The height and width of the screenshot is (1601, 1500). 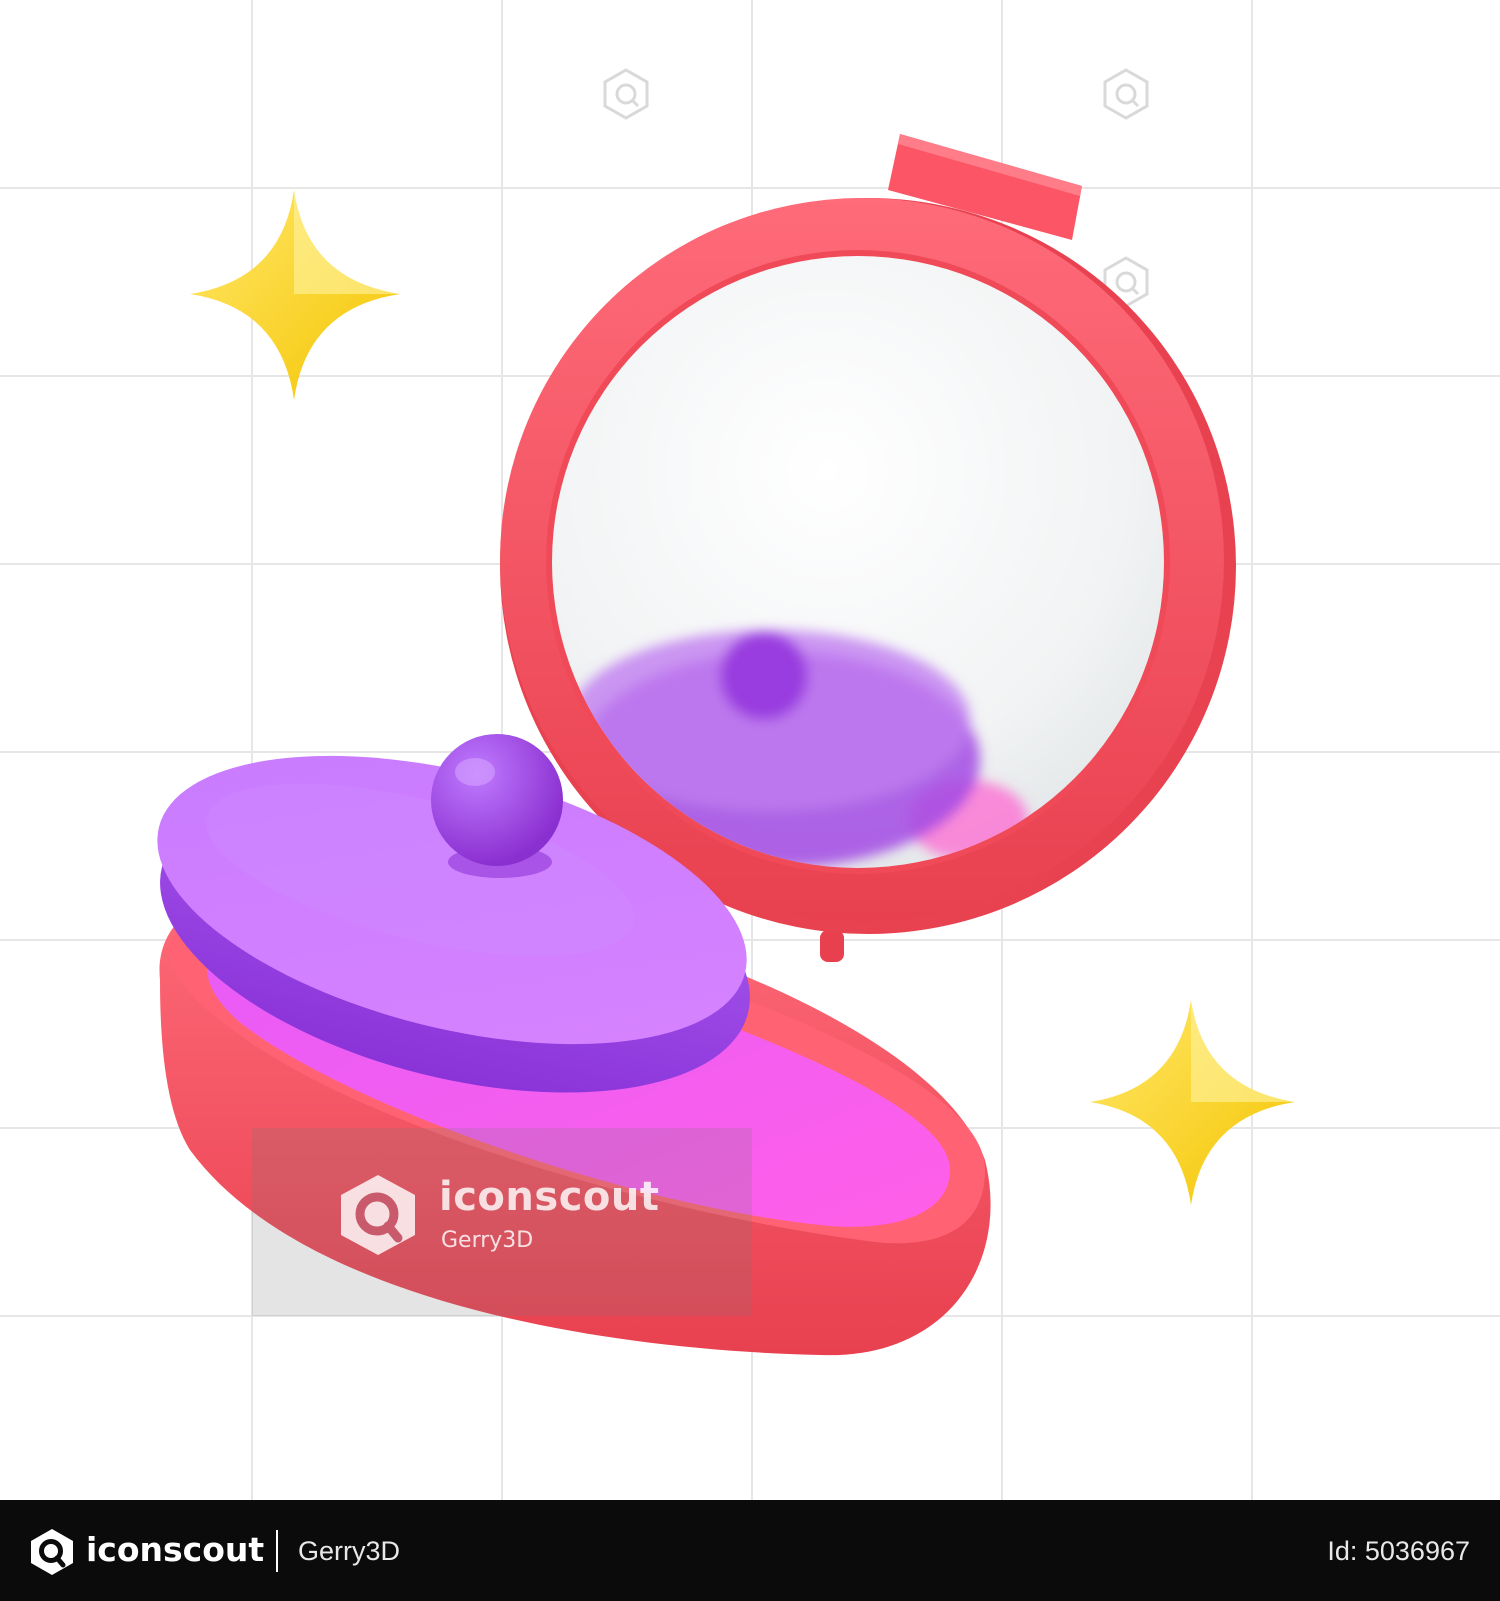 I want to click on watermark-author: Gerry3D, so click(x=487, y=1240).